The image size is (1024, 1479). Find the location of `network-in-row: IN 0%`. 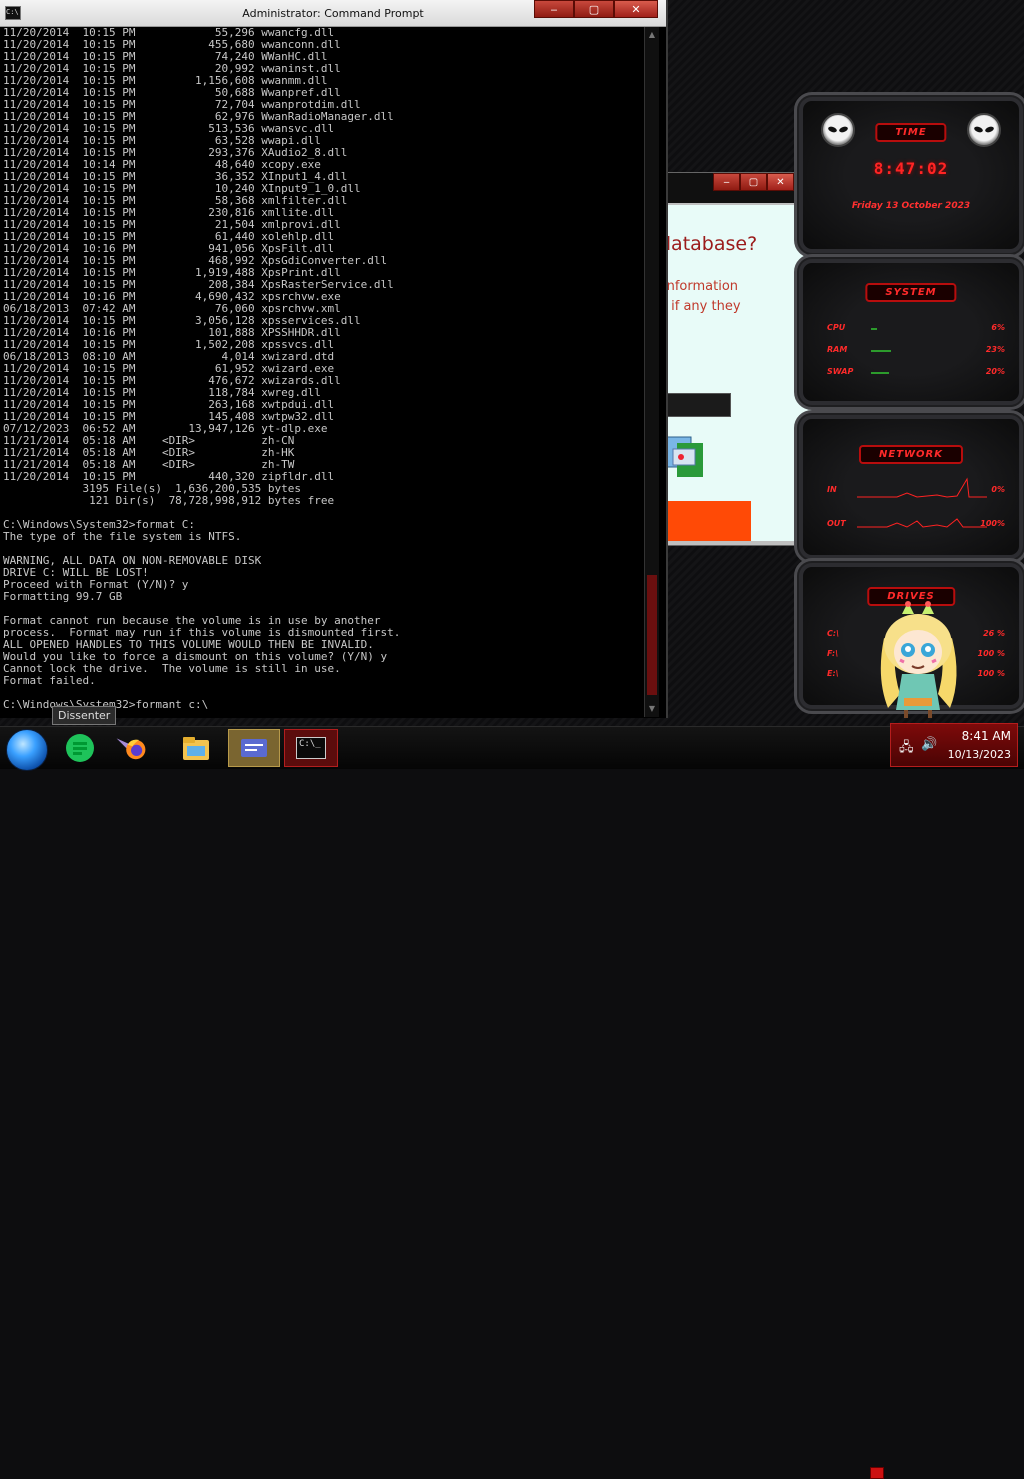

network-in-row: IN 0% is located at coordinates (916, 491).